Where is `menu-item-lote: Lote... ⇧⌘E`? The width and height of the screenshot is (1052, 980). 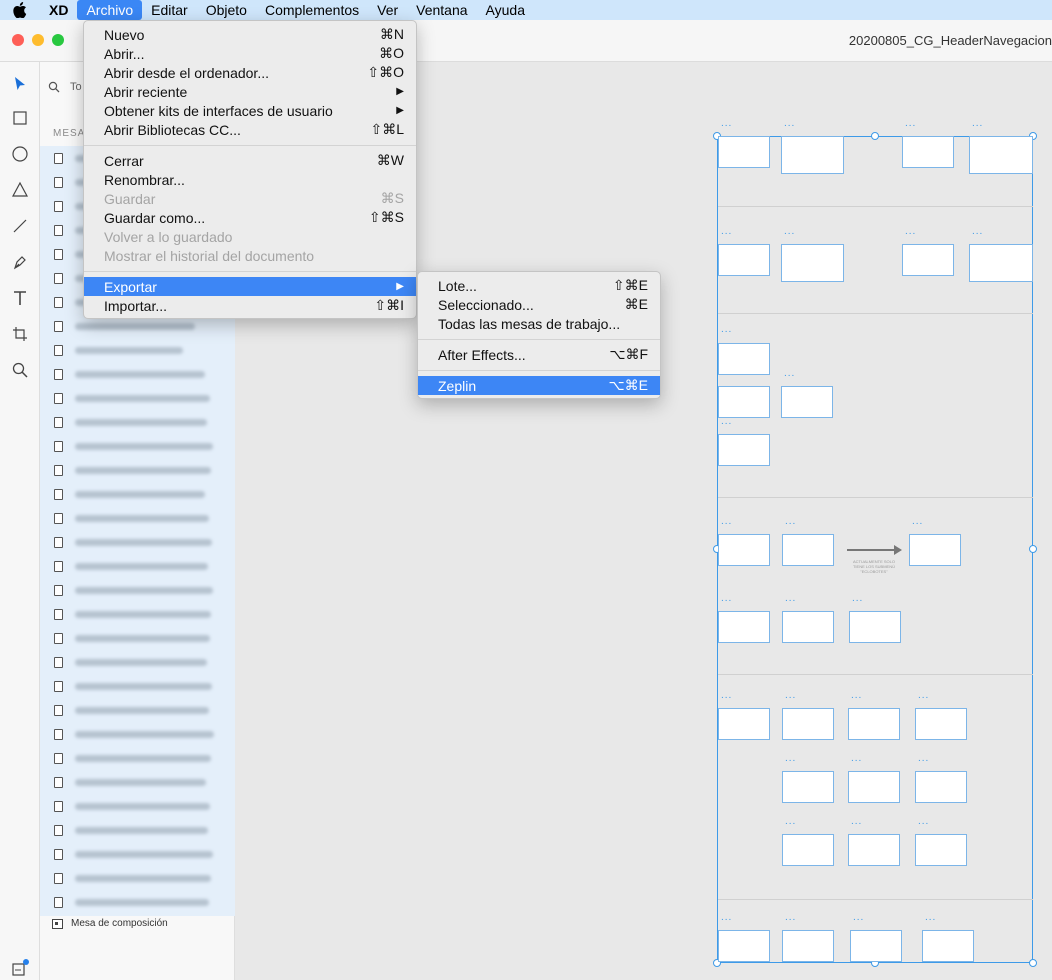
menu-item-lote: Lote... ⇧⌘E is located at coordinates (539, 285).